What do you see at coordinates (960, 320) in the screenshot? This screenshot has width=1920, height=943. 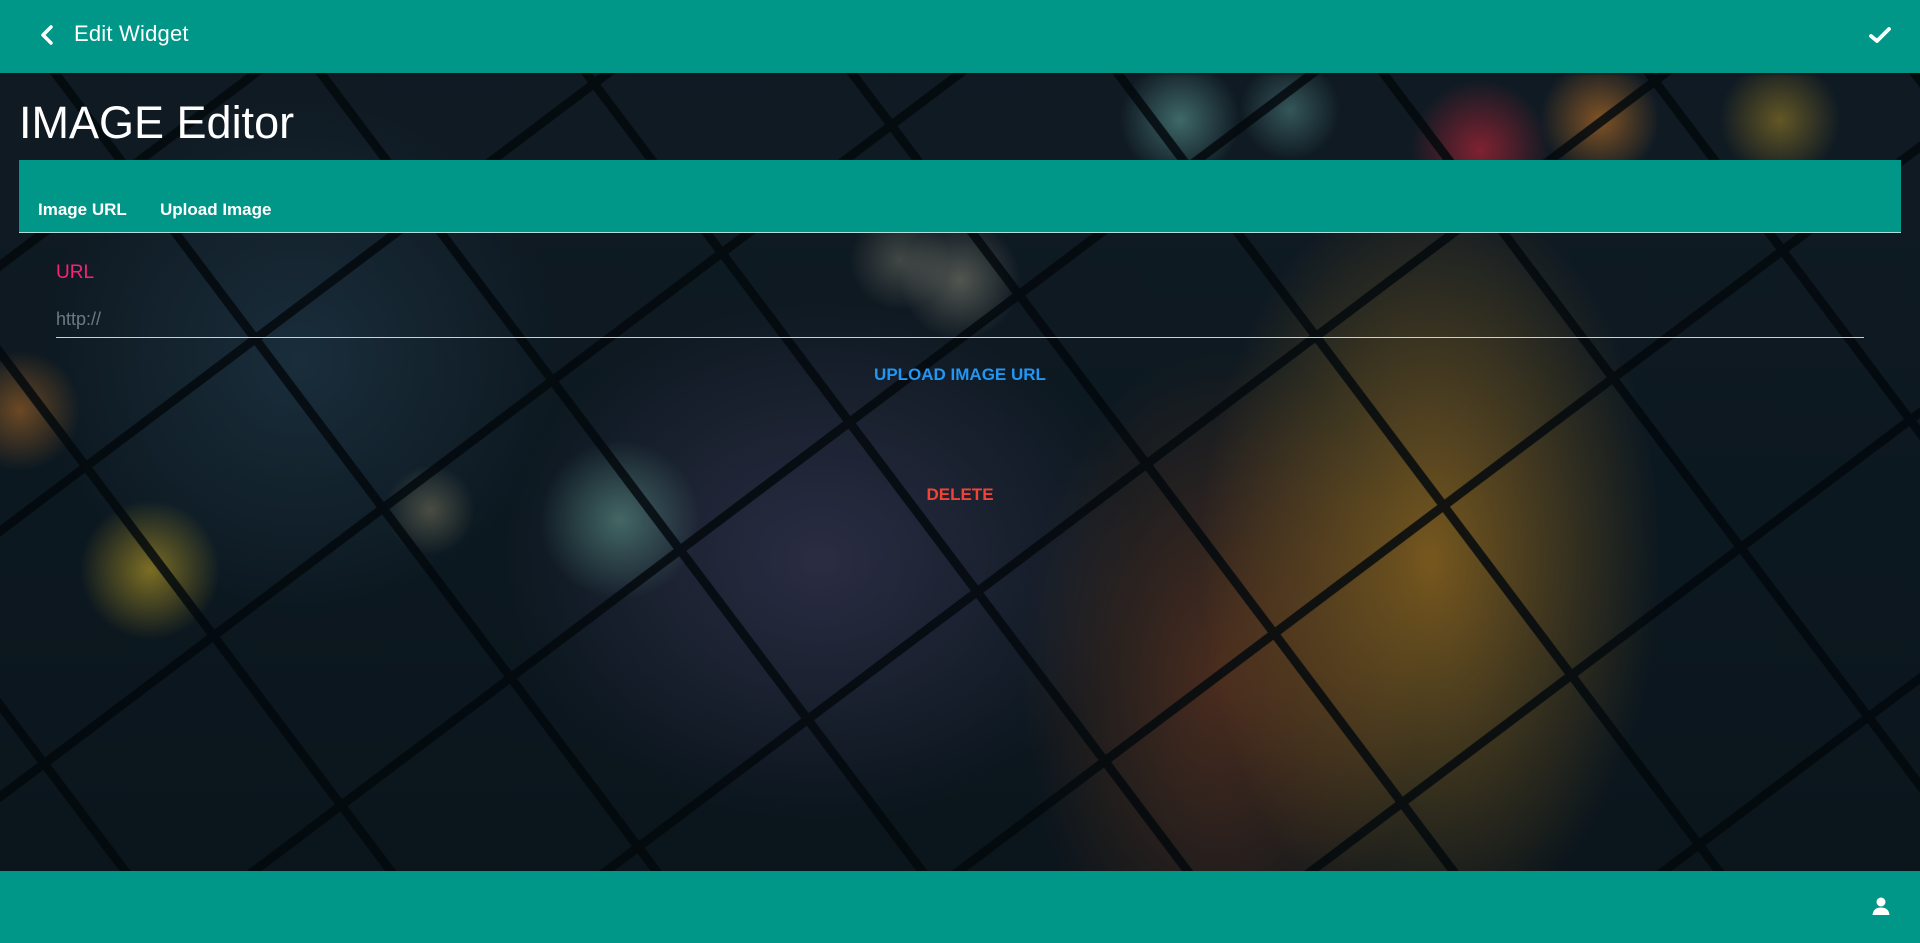 I see `url-input` at bounding box center [960, 320].